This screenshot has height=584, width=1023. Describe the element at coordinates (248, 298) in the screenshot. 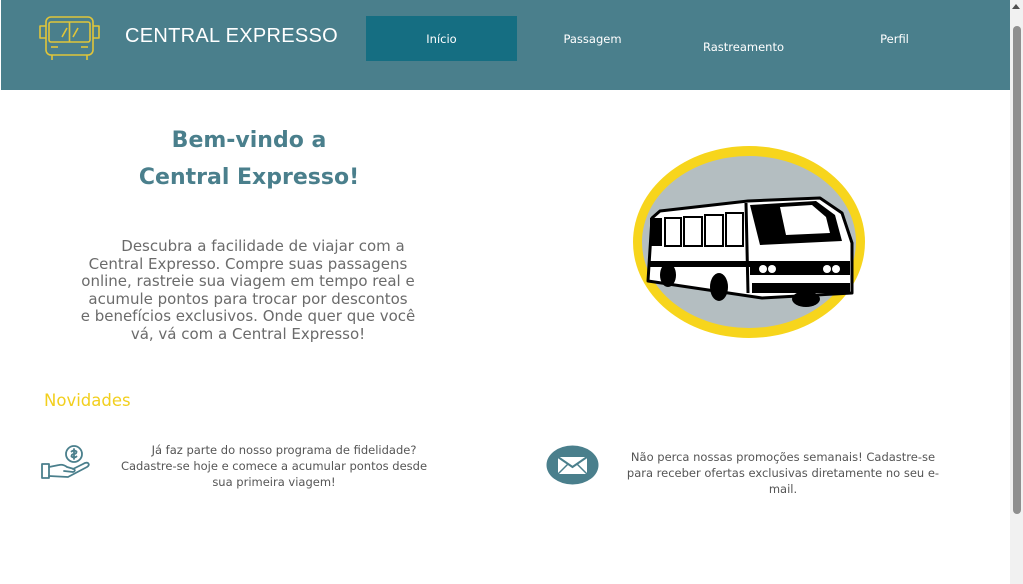

I see `intro-line: acumule pontos para trocar por descontos` at that location.